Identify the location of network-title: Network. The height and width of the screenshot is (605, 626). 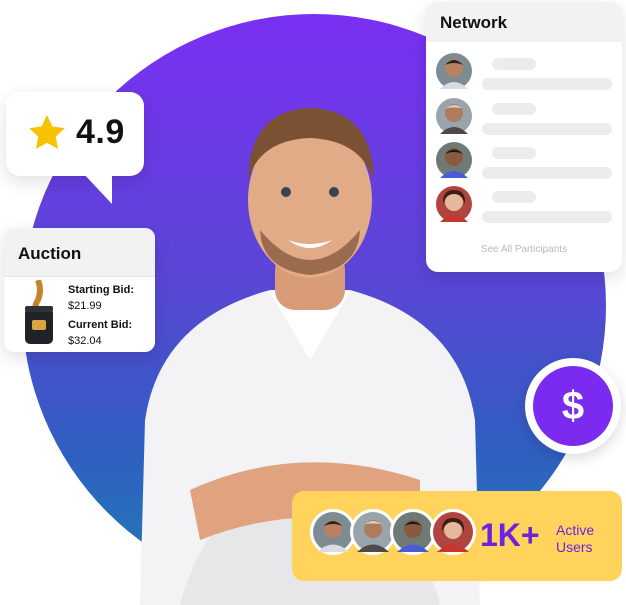
(474, 22).